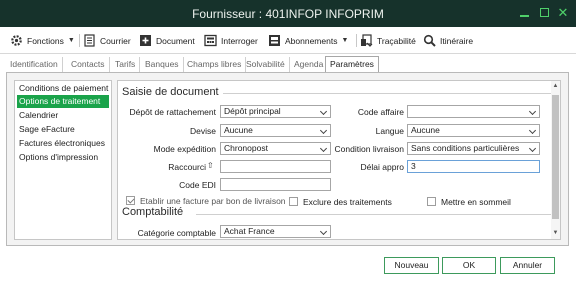  Describe the element at coordinates (153, 212) in the screenshot. I see `section-title-comptabilite: Comptabilité` at that location.